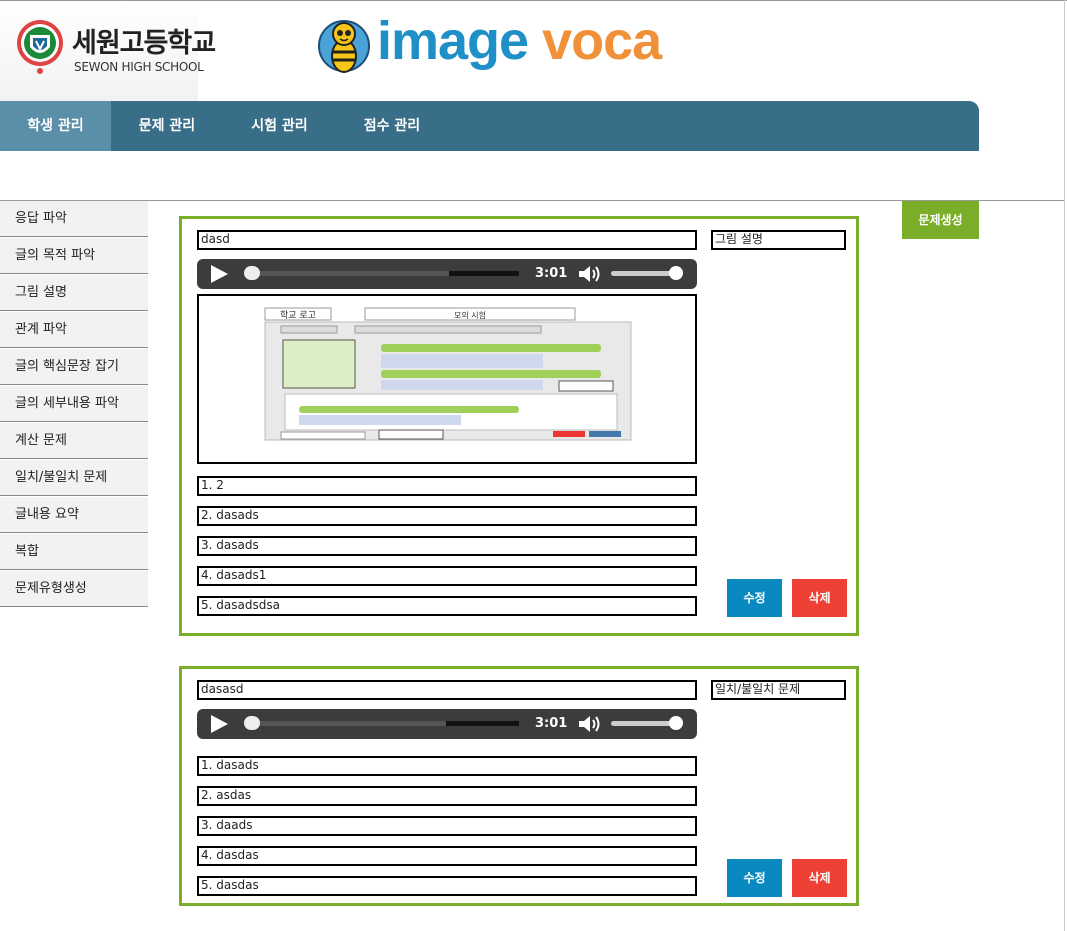  What do you see at coordinates (74, 441) in the screenshot?
I see `sidebar-item-calculation: 계산 문제` at bounding box center [74, 441].